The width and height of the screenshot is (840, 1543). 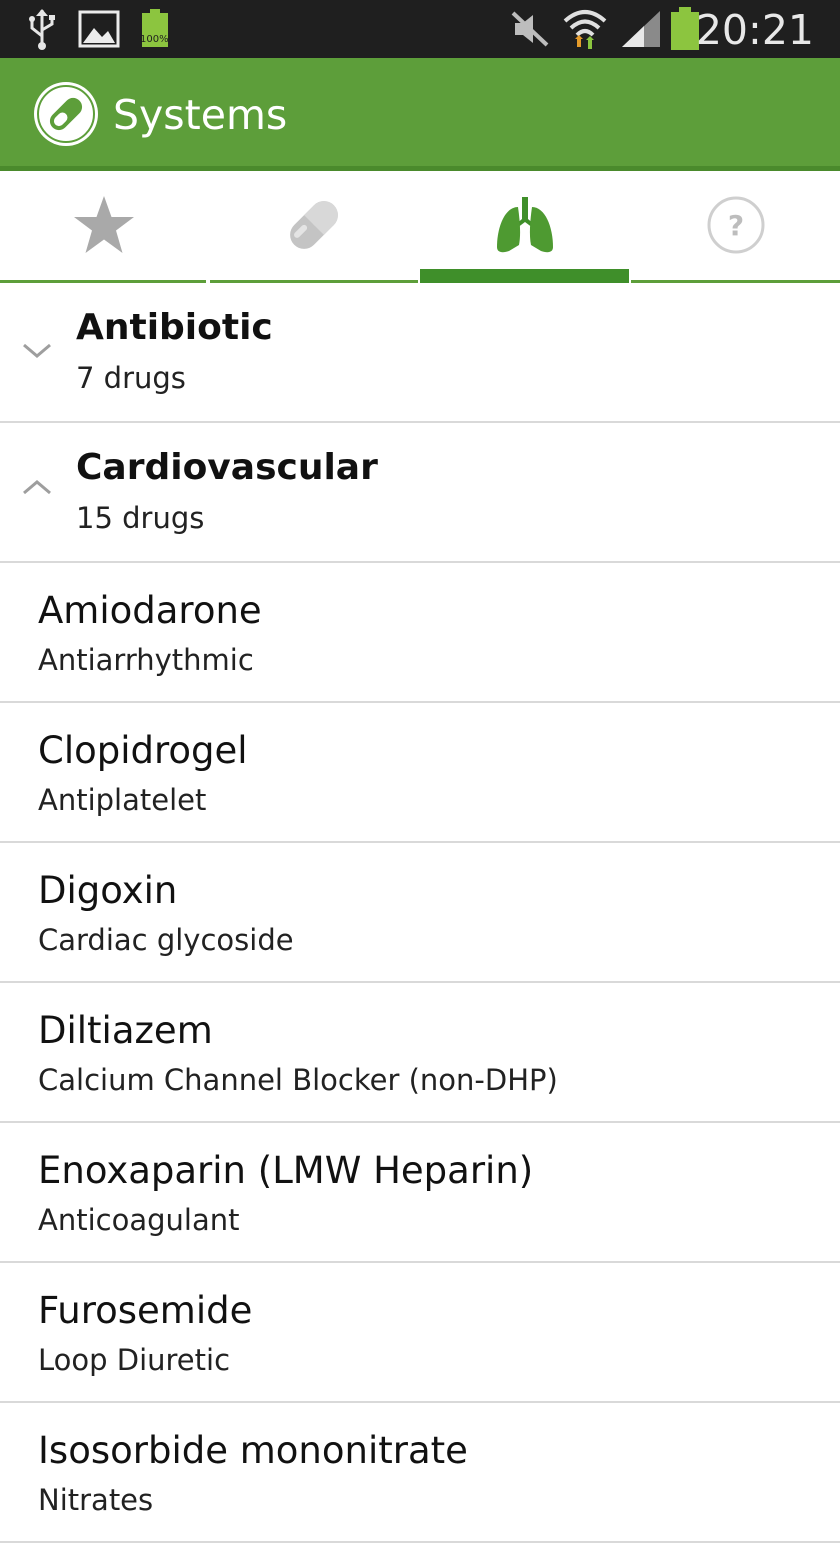 I want to click on drug-name: Clopidrogel, so click(x=143, y=750).